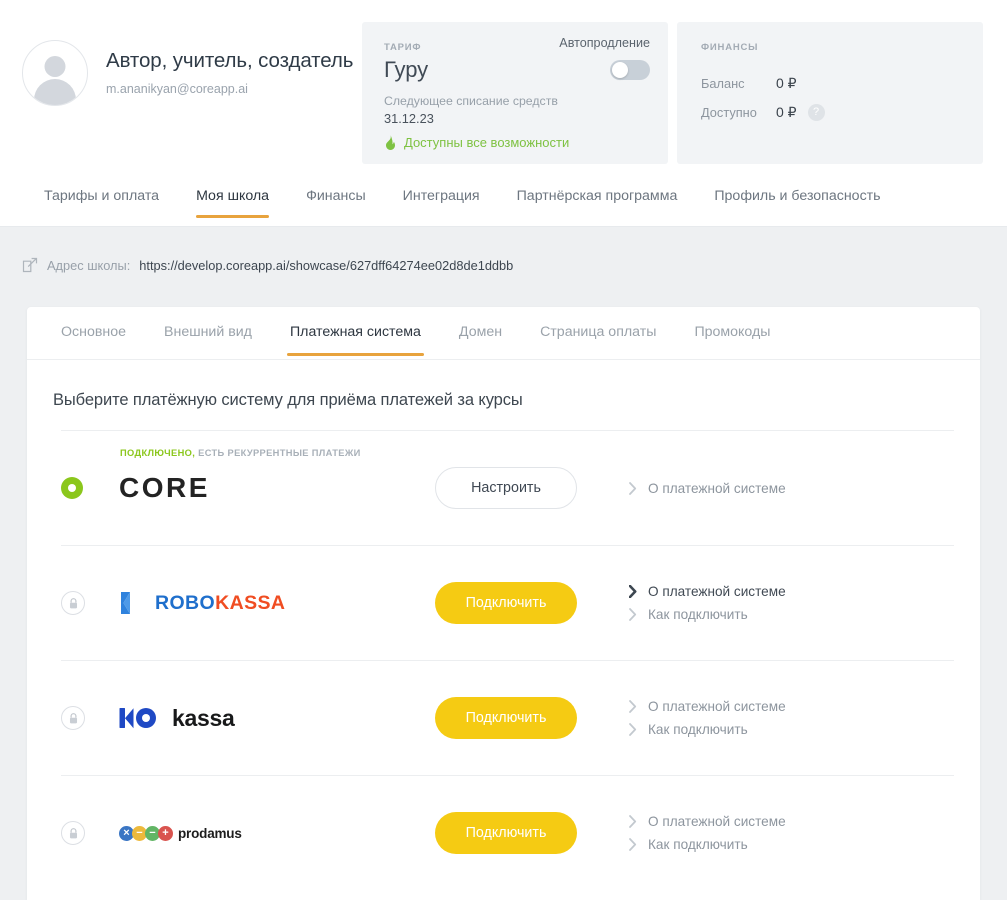 The width and height of the screenshot is (1007, 900). I want to click on payment-system-links-robokassa: О платежной системе Как подключить, so click(784, 603).